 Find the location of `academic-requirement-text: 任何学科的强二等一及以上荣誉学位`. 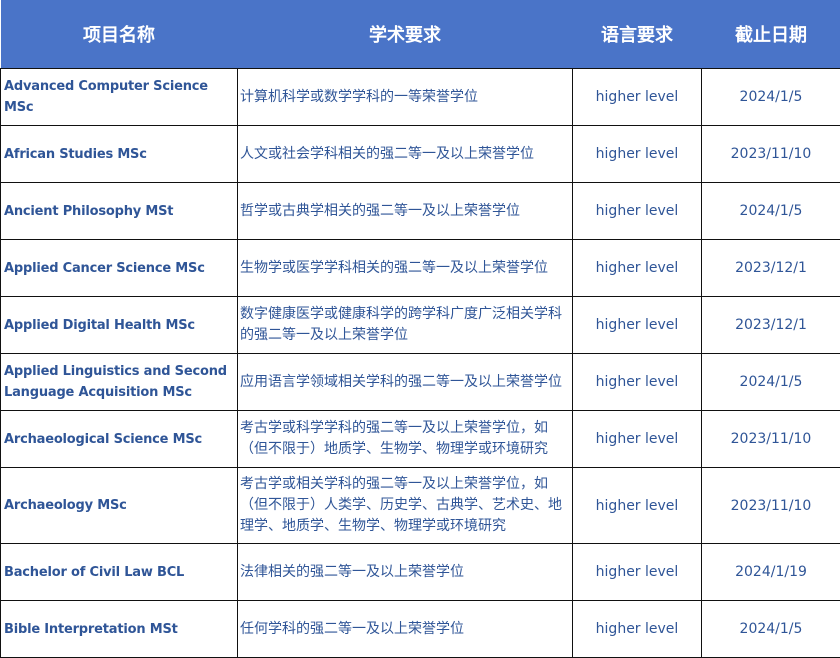

academic-requirement-text: 任何学科的强二等一及以上荣誉学位 is located at coordinates (352, 628).